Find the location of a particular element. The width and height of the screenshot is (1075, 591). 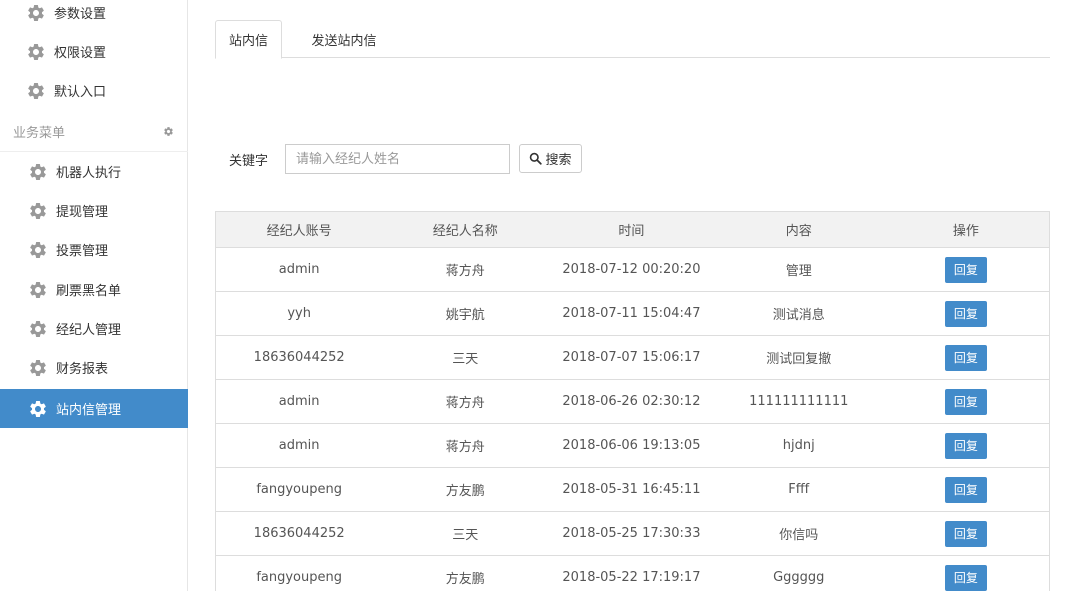

sidebar-item-label: 投票管理 is located at coordinates (82, 251).